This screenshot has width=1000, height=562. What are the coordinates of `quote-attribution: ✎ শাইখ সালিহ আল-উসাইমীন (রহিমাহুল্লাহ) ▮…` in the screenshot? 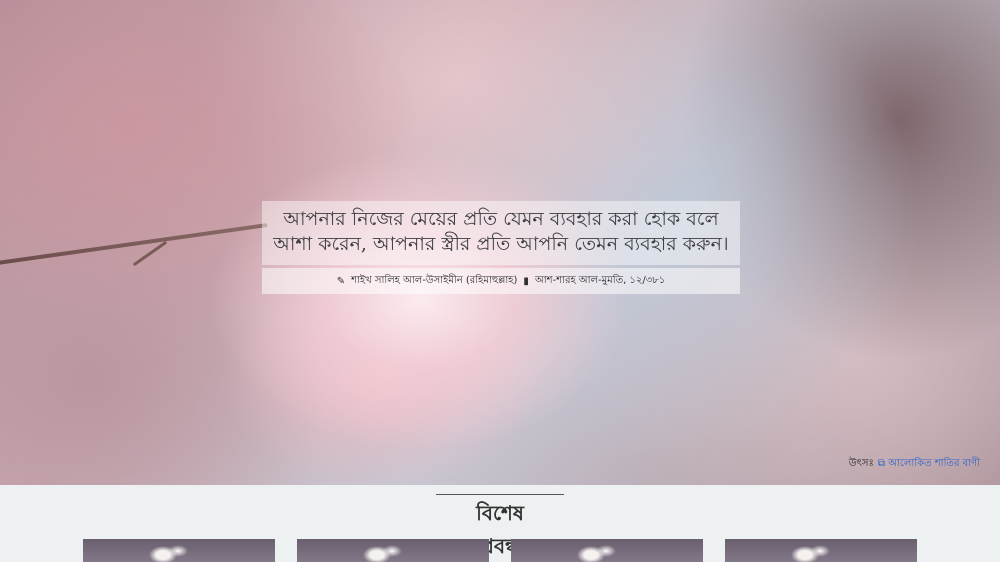 It's located at (501, 281).